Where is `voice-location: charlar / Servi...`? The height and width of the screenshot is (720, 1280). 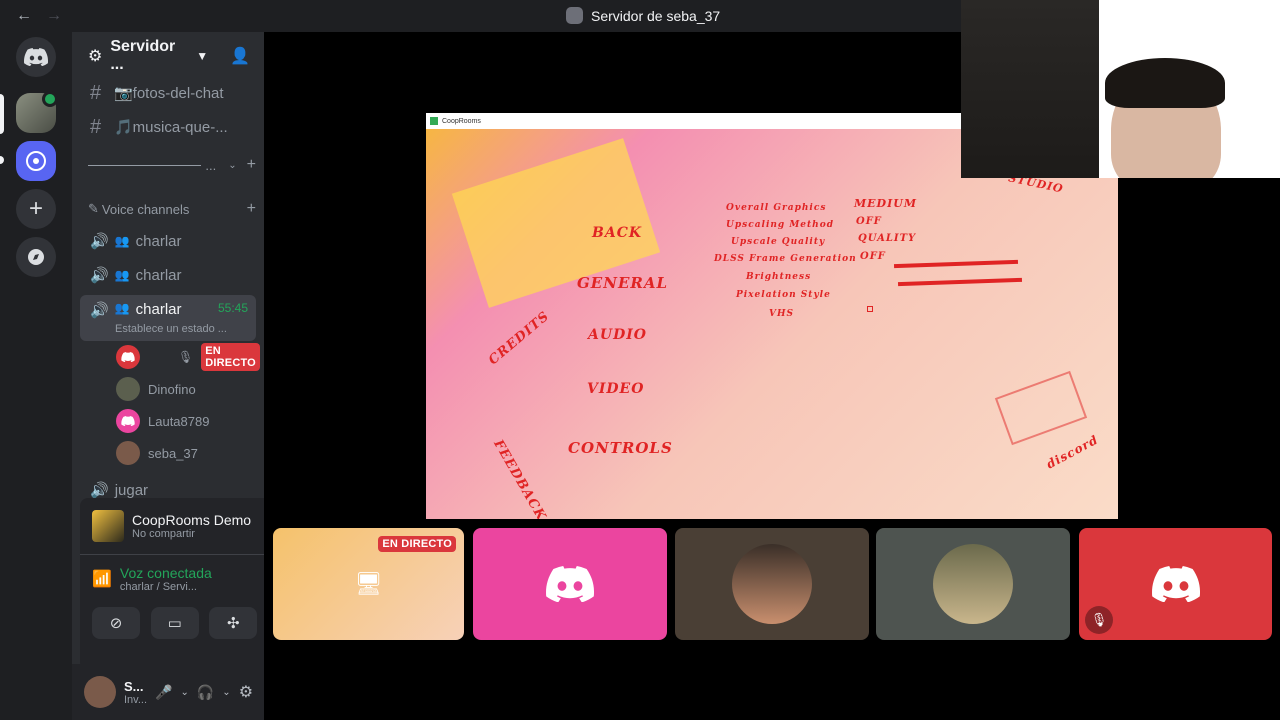 voice-location: charlar / Servi... is located at coordinates (188, 587).